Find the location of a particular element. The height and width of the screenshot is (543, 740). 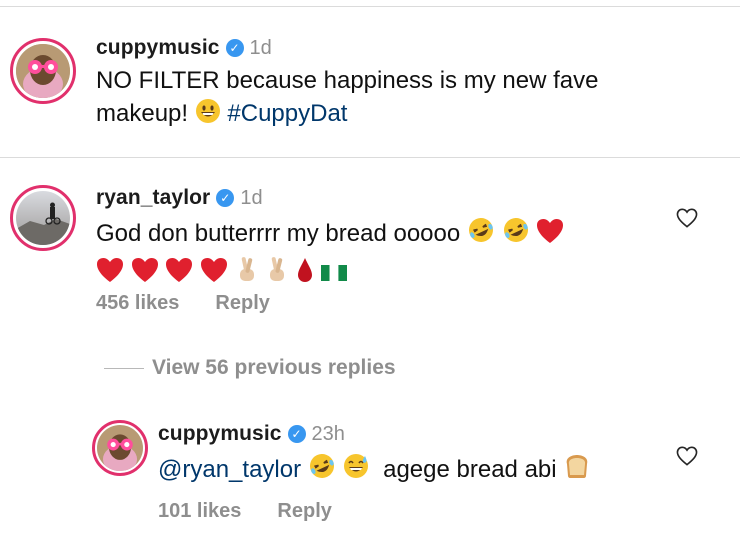

reply-header: cuppymusic ✓ 23h is located at coordinates (251, 434).